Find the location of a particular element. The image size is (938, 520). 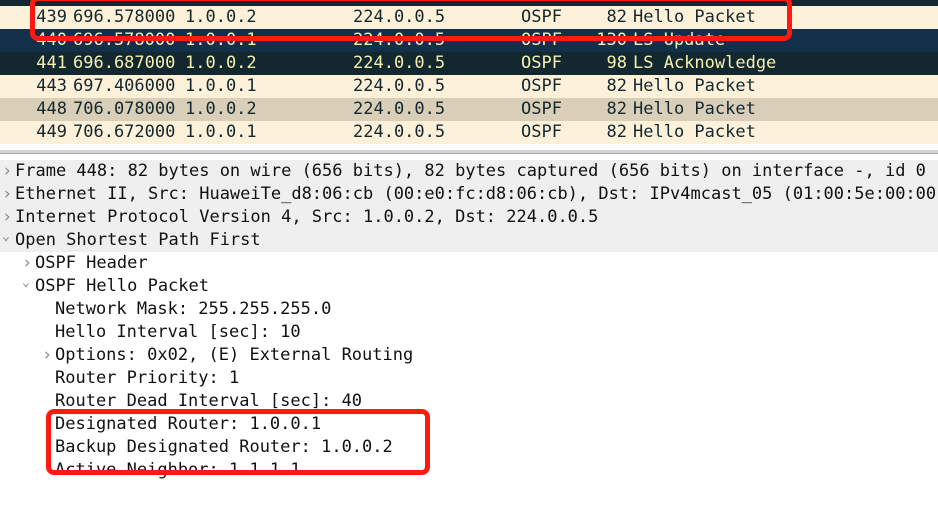

detail-text: Router Priority: 1 is located at coordinates (147, 378).